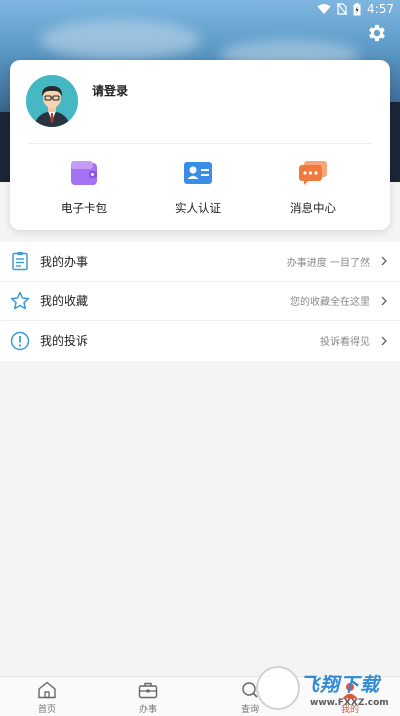 This screenshot has height=716, width=400. I want to click on avatar, so click(52, 101).